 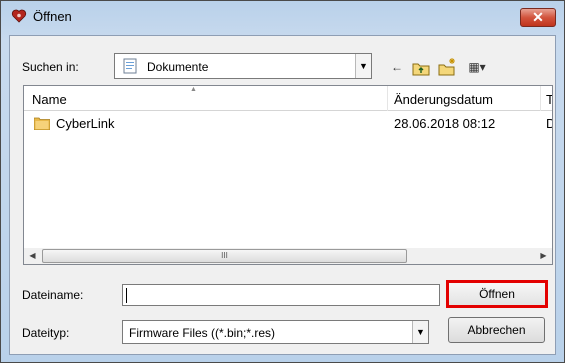 What do you see at coordinates (443, 99) in the screenshot?
I see `column-date: Änderungsdatum` at bounding box center [443, 99].